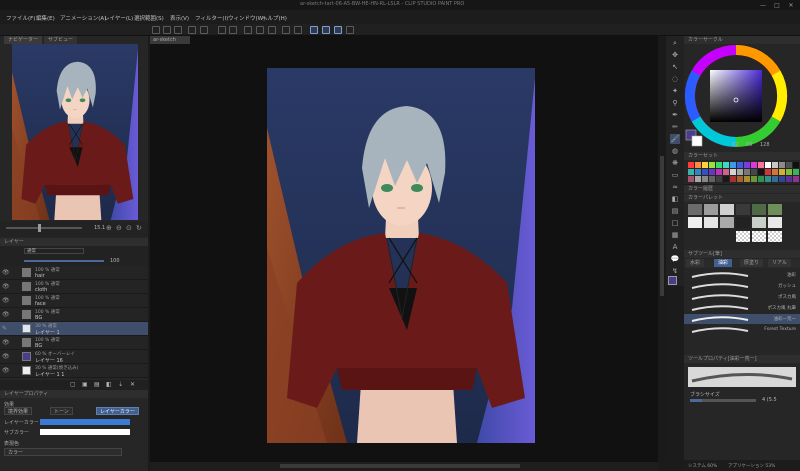 Image resolution: width=800 pixels, height=471 pixels. What do you see at coordinates (260, 30) in the screenshot?
I see `fill-icon` at bounding box center [260, 30].